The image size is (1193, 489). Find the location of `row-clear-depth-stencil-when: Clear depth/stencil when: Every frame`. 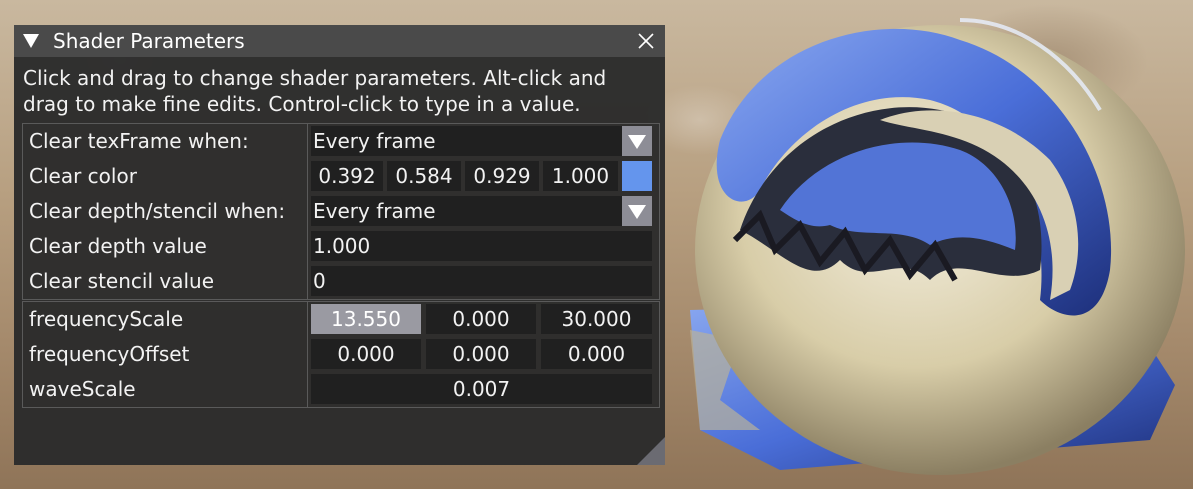

row-clear-depth-stencil-when: Clear depth/stencil when: Every frame is located at coordinates (341, 211).